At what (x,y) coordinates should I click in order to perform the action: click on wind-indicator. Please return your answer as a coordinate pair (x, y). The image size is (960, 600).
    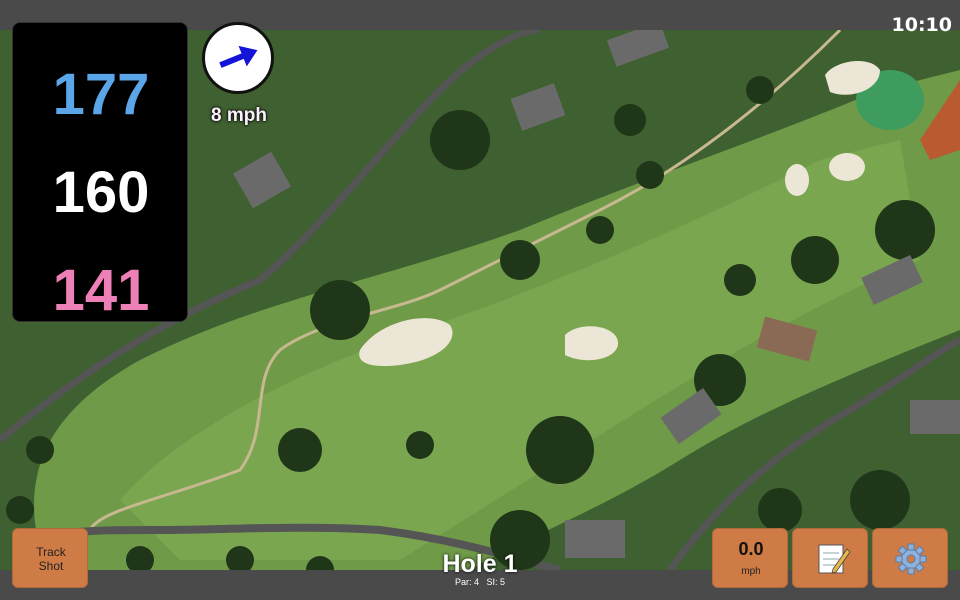
    Looking at the image, I should click on (238, 58).